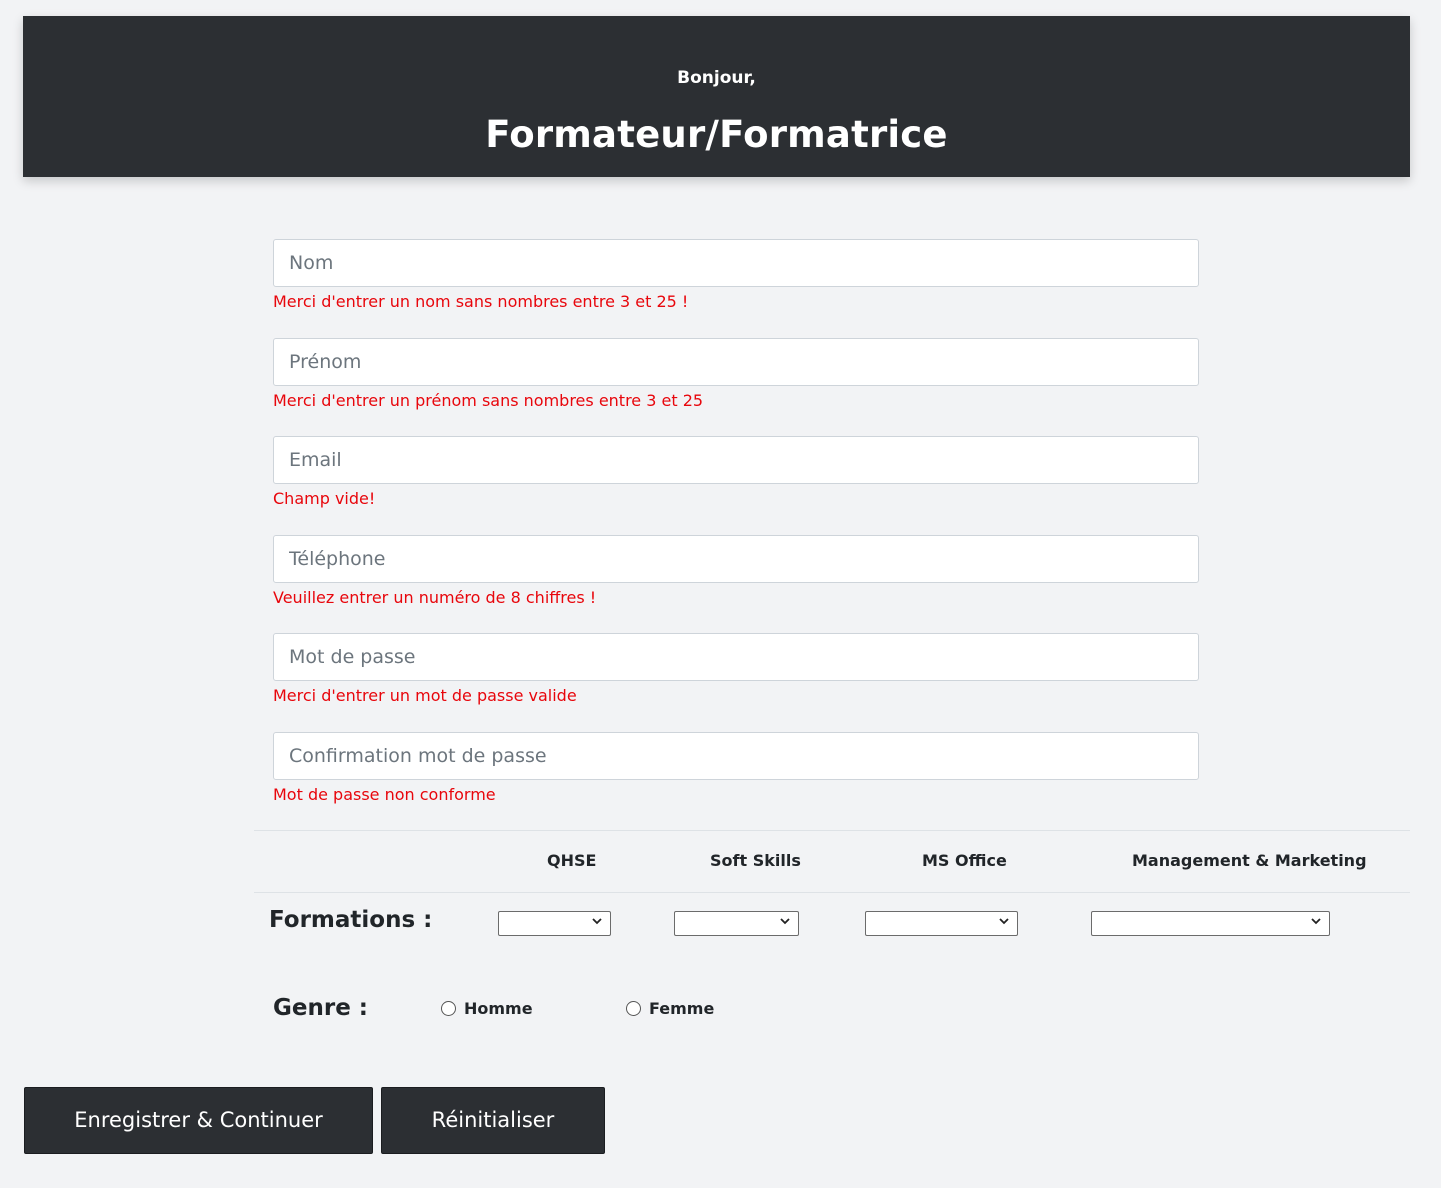 This screenshot has width=1441, height=1188. I want to click on password-error: Merci d'entrer un mot de passe valide, so click(425, 695).